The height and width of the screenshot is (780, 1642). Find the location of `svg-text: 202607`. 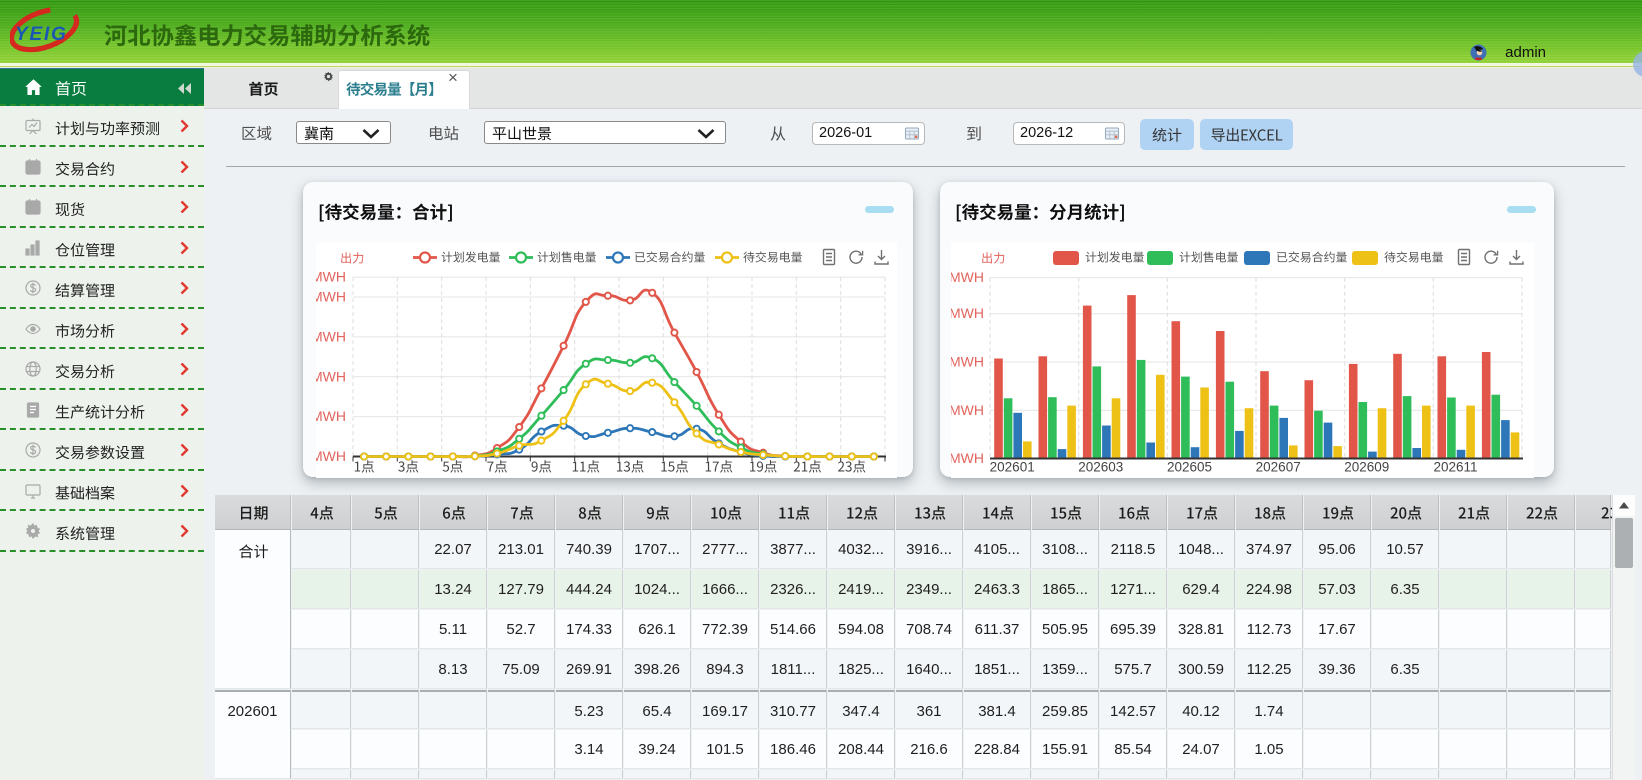

svg-text: 202607 is located at coordinates (1278, 467).